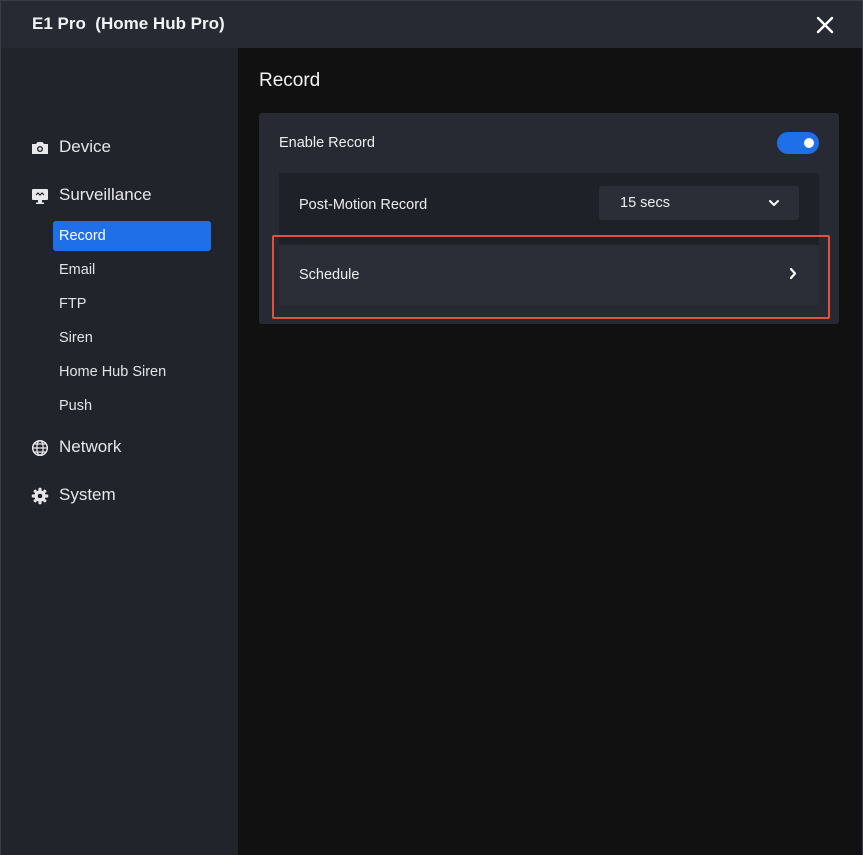 The width and height of the screenshot is (863, 855). Describe the element at coordinates (825, 25) in the screenshot. I see `close-icon` at that location.